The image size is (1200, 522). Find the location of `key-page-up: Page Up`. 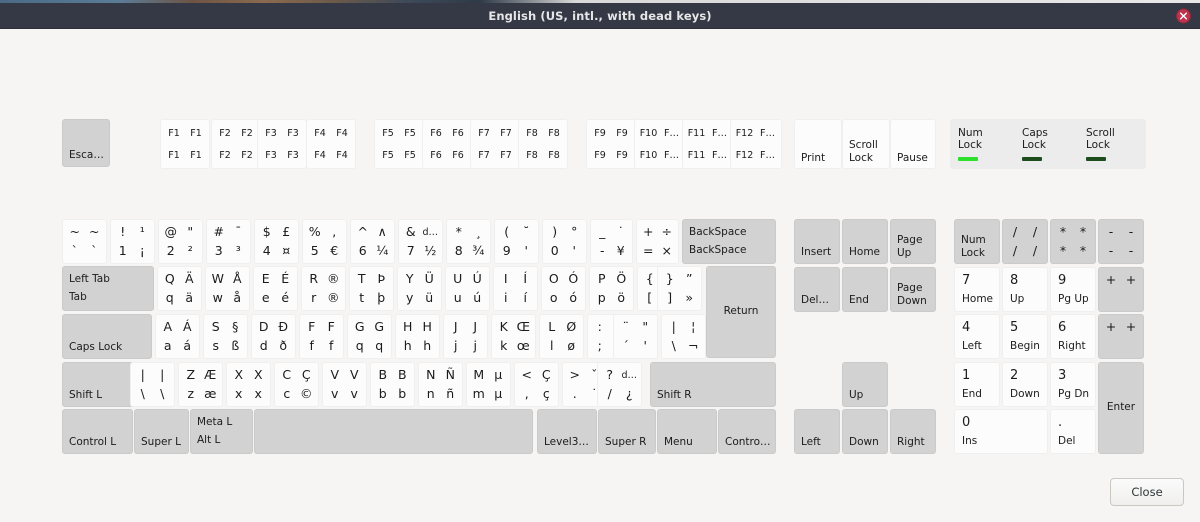

key-page-up: Page Up is located at coordinates (913, 241).